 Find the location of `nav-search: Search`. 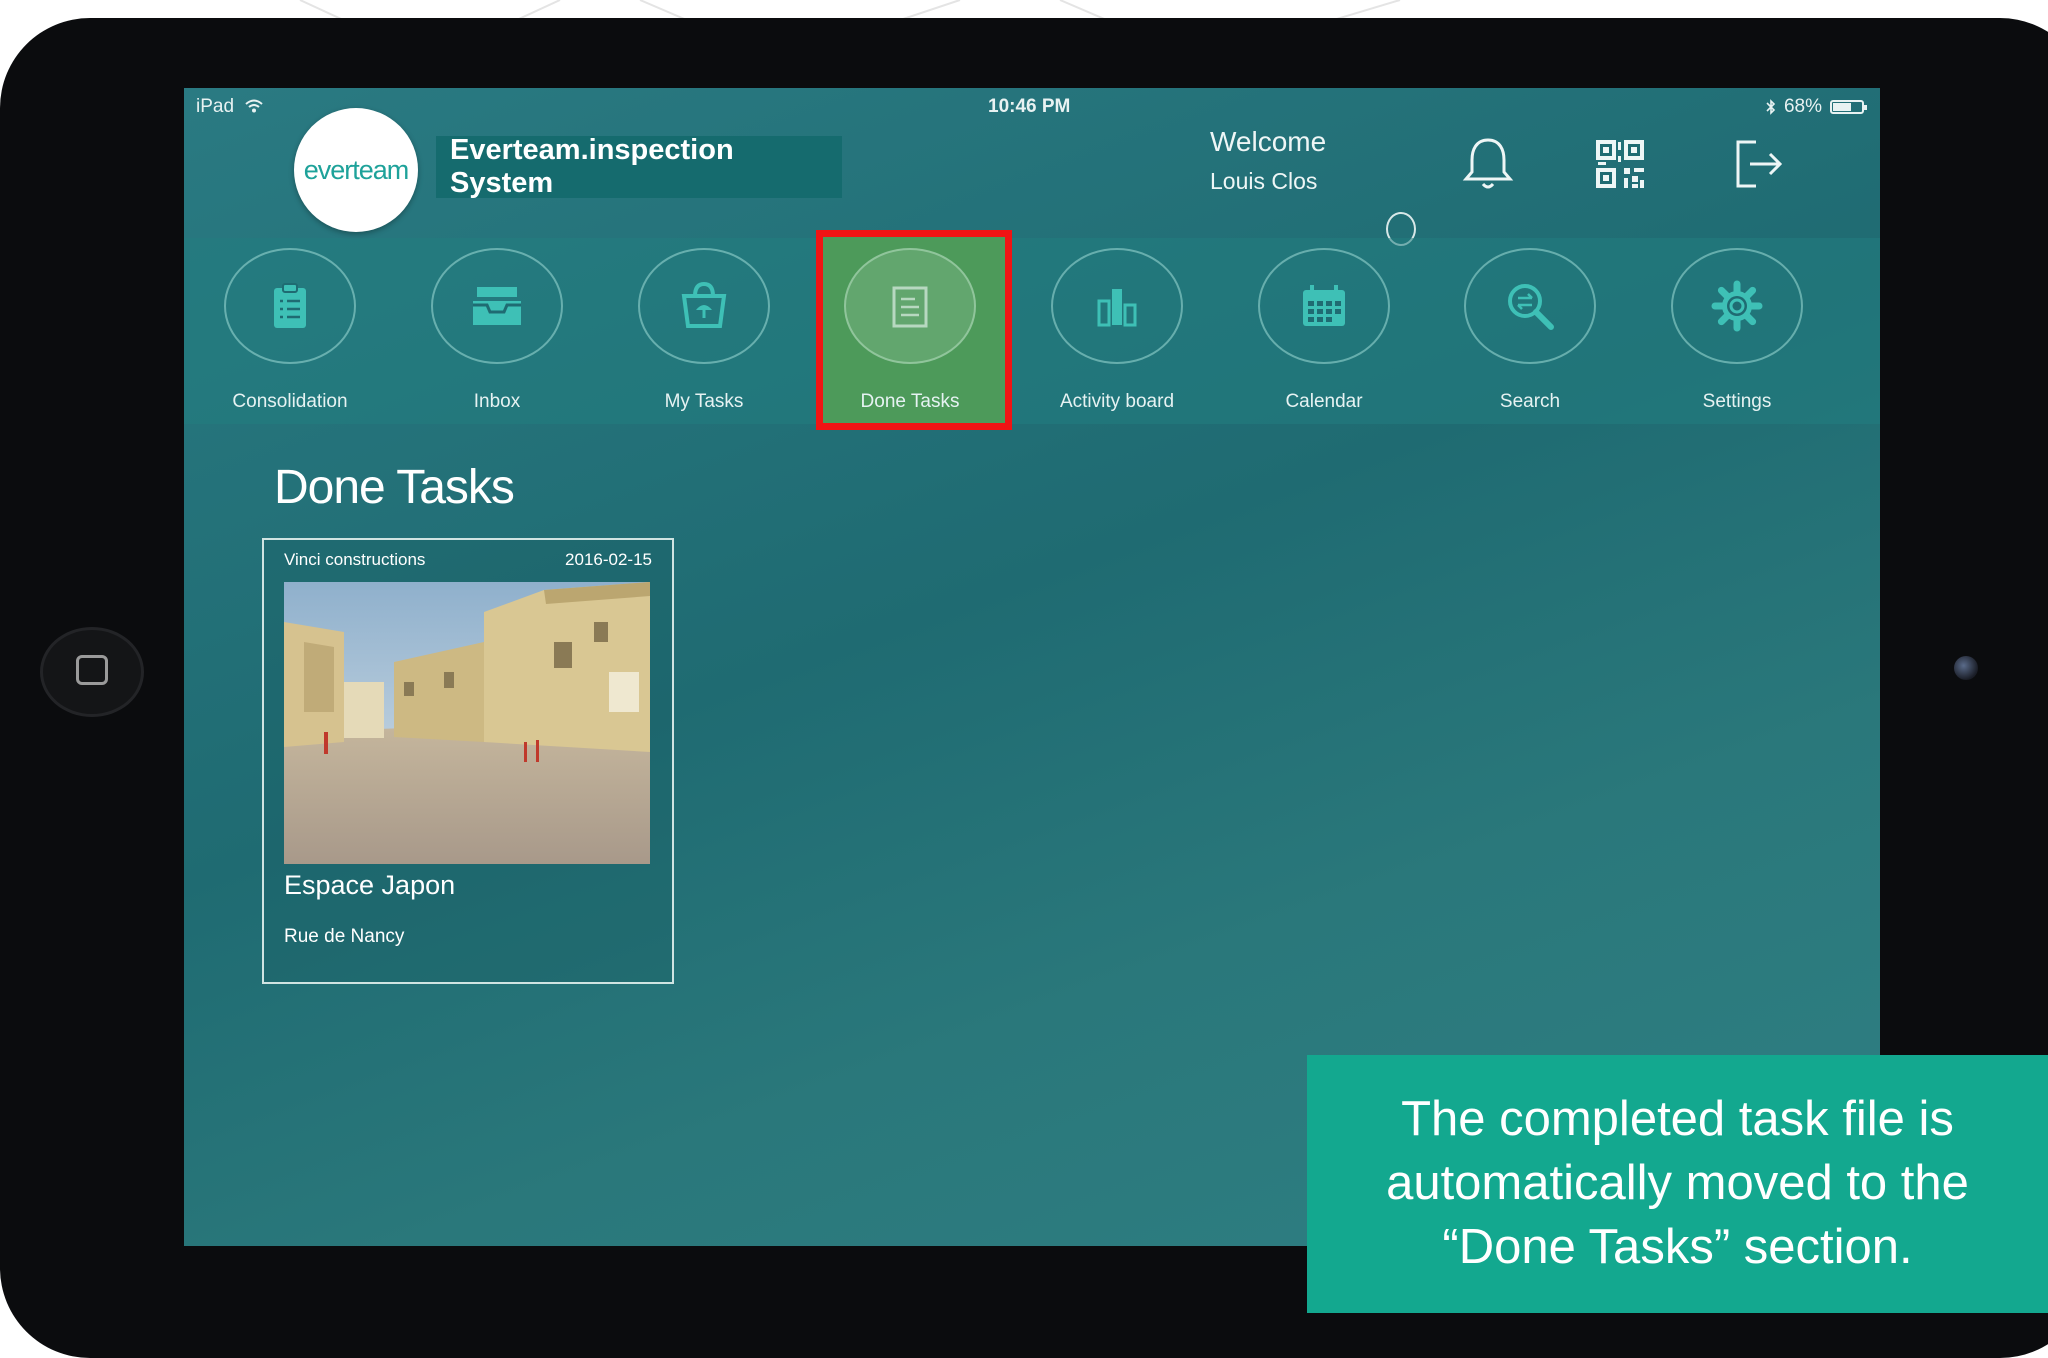

nav-search: Search is located at coordinates (1530, 331).